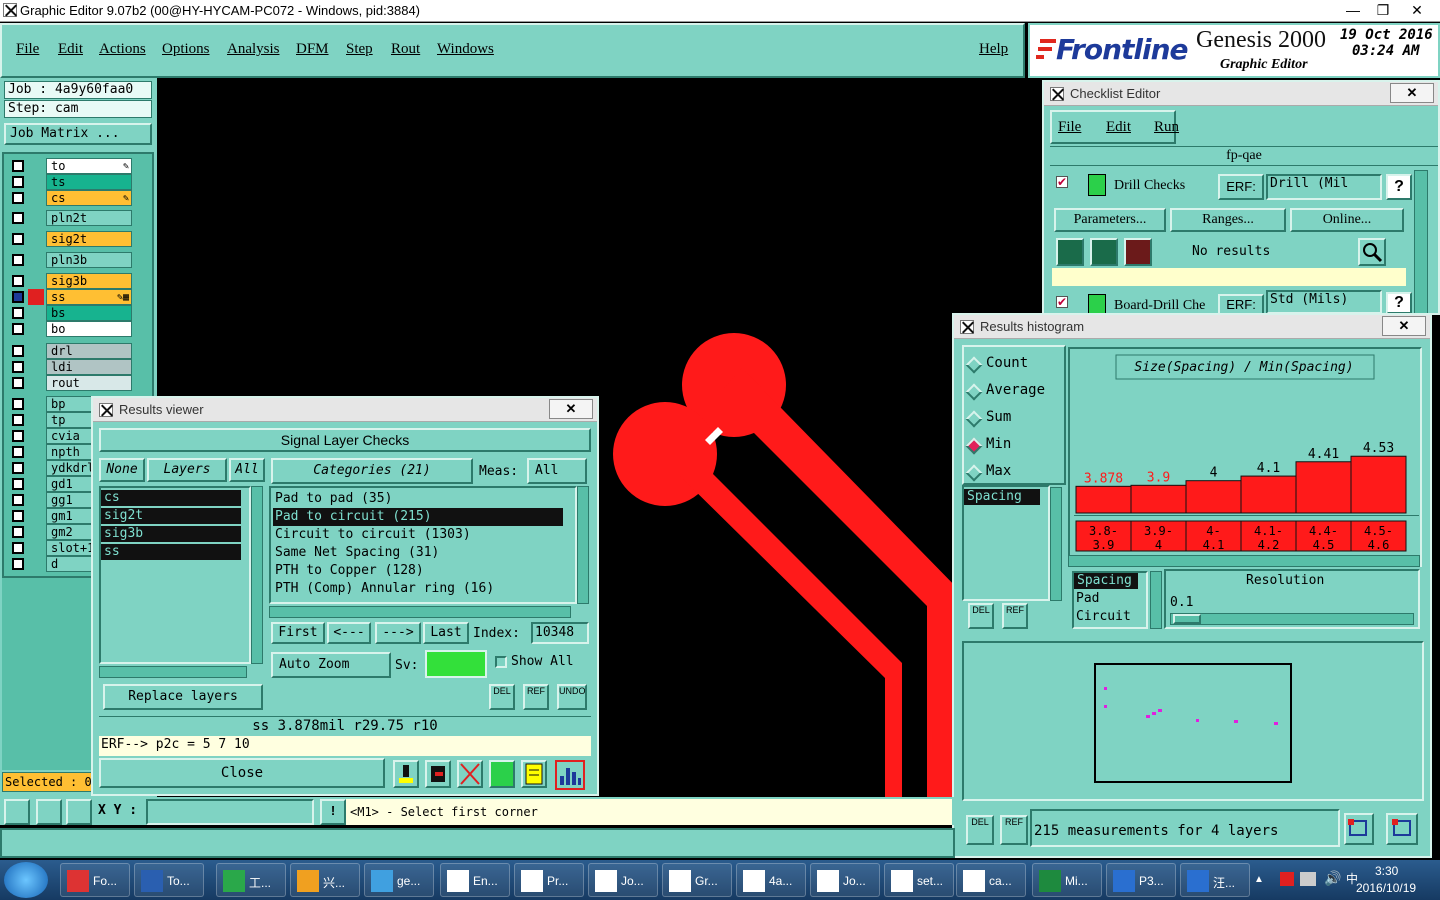  Describe the element at coordinates (1156, 600) in the screenshot. I see `category-scrollbar` at that location.